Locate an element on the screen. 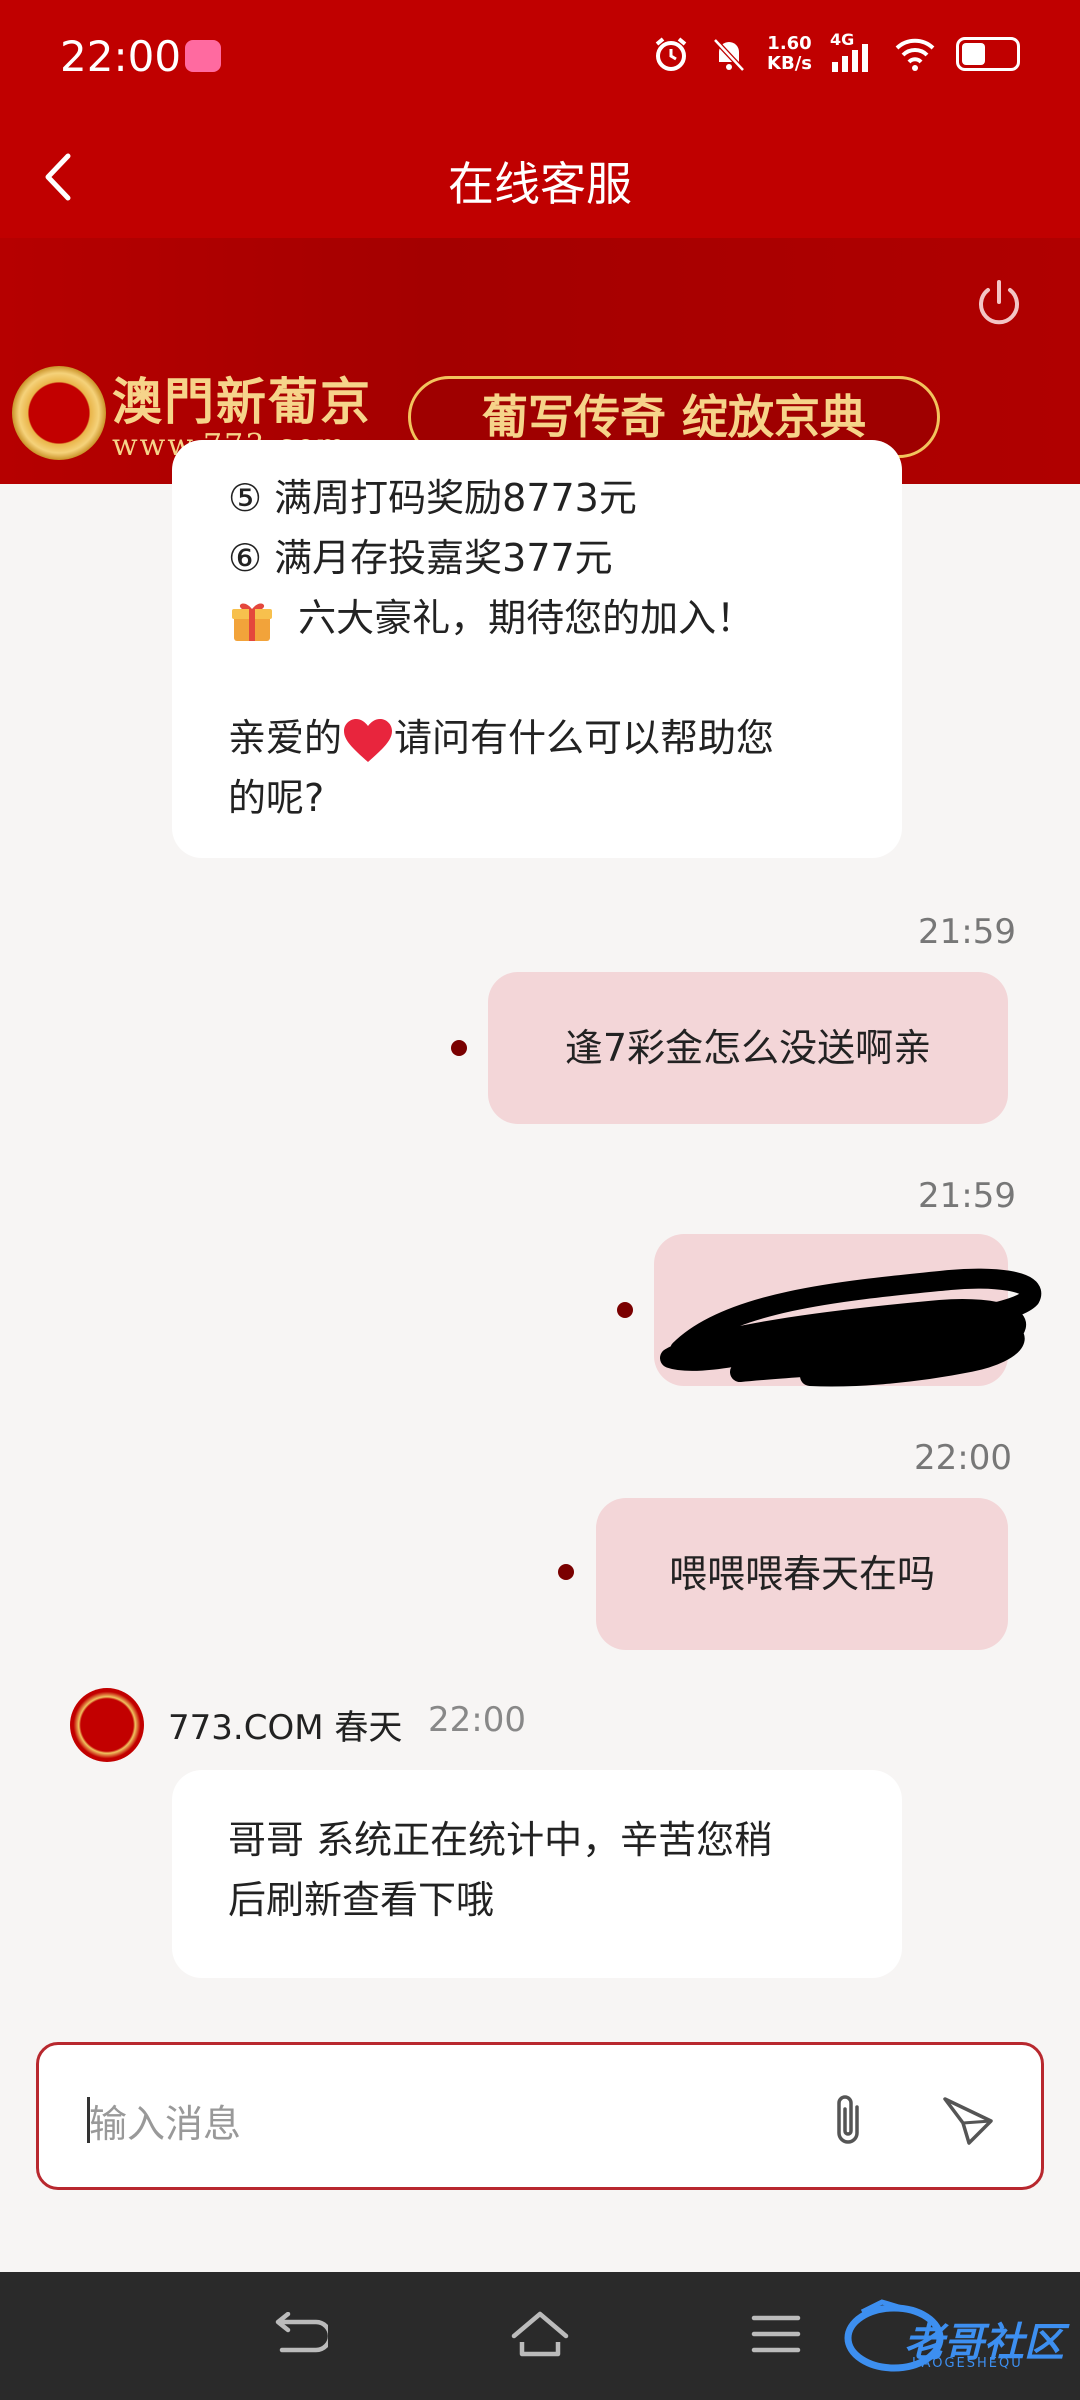  message-text: 逢7彩金怎么没送啊亲 is located at coordinates (748, 1048).